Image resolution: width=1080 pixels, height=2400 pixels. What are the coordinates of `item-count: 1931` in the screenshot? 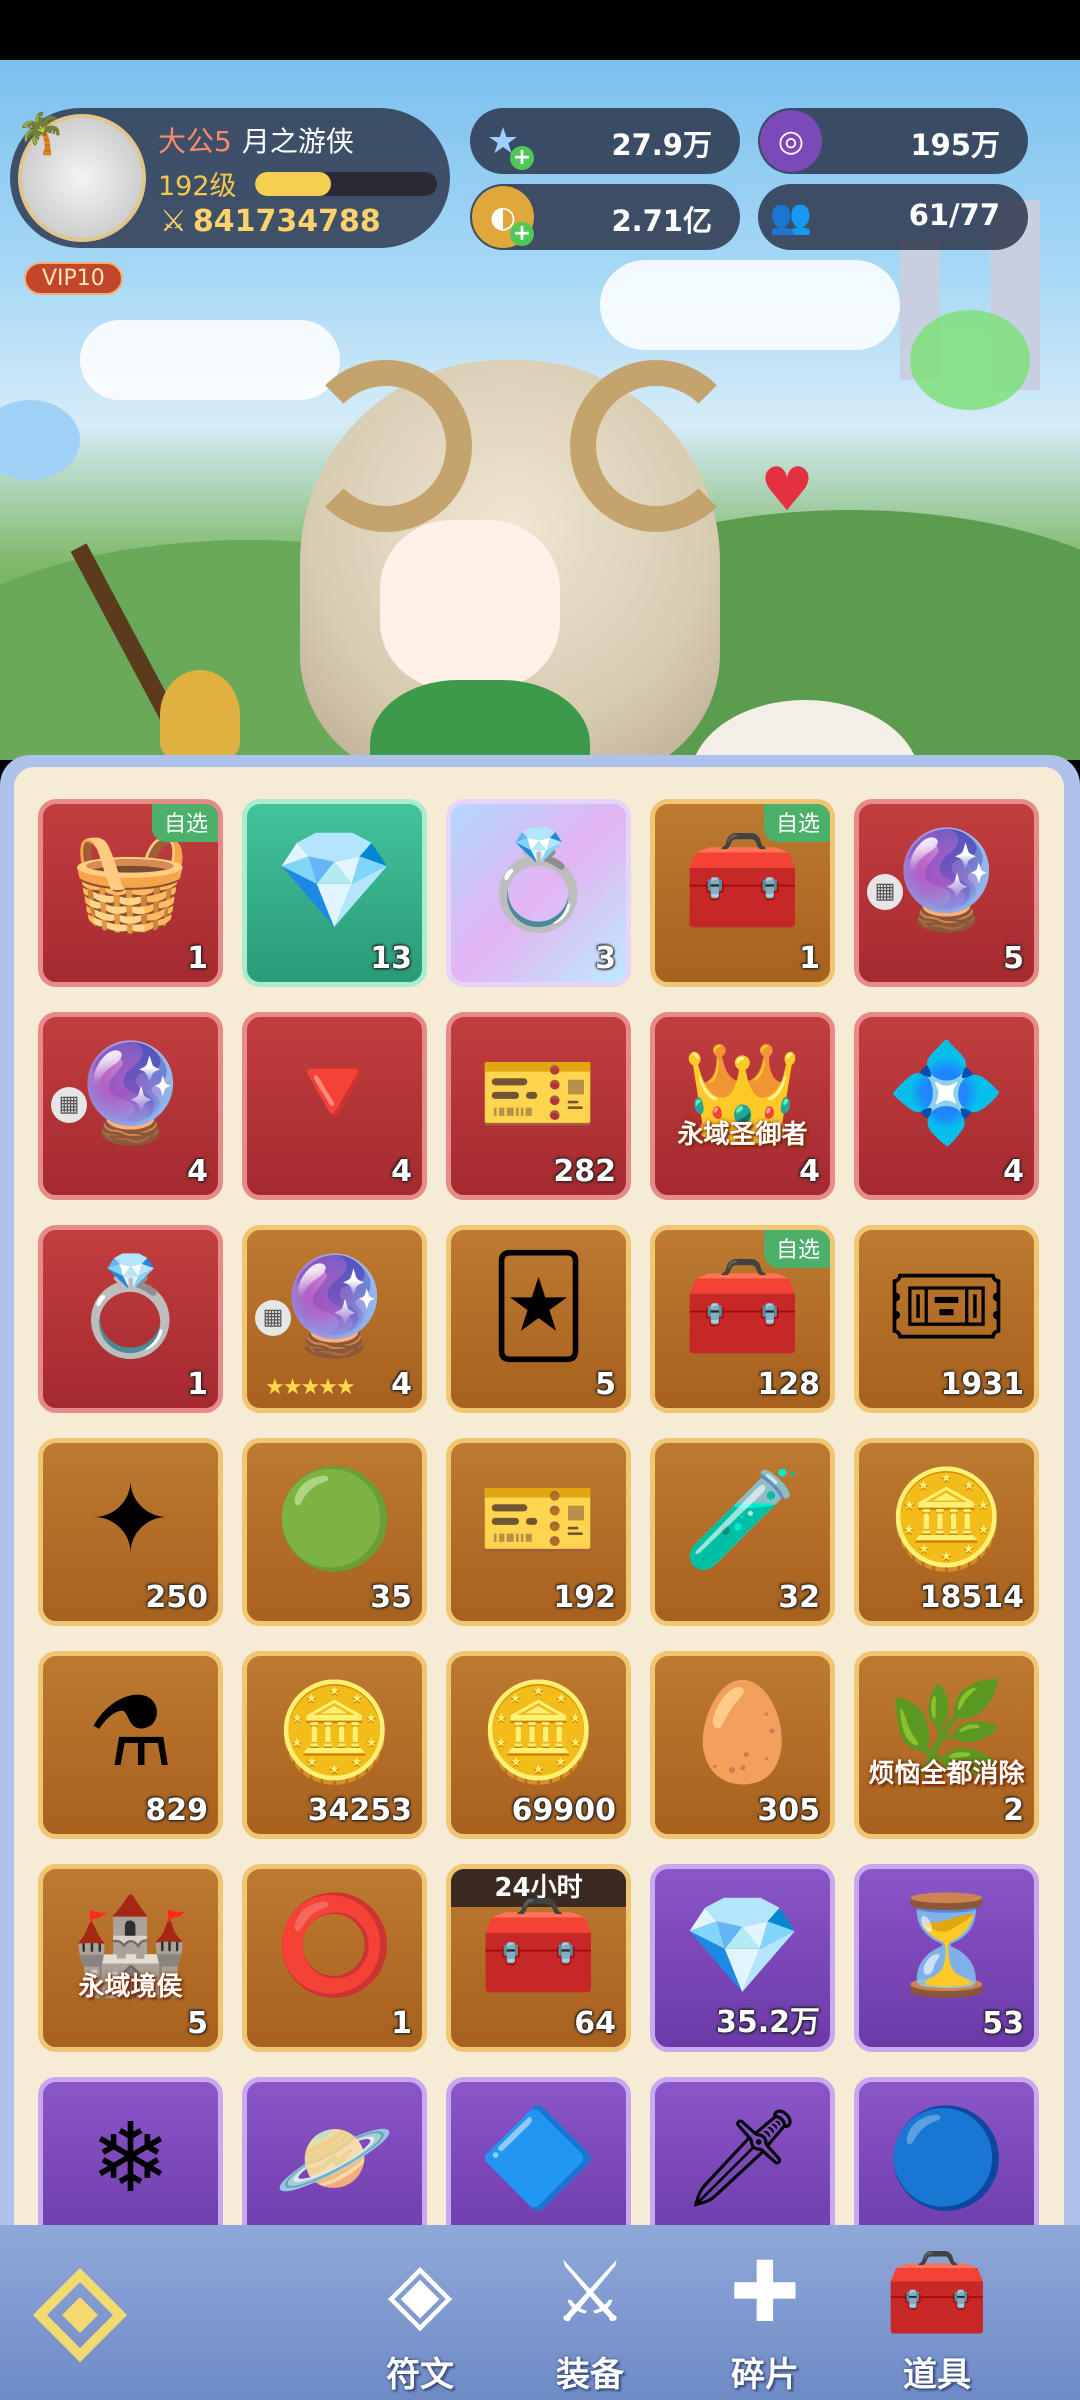 It's located at (982, 1384).